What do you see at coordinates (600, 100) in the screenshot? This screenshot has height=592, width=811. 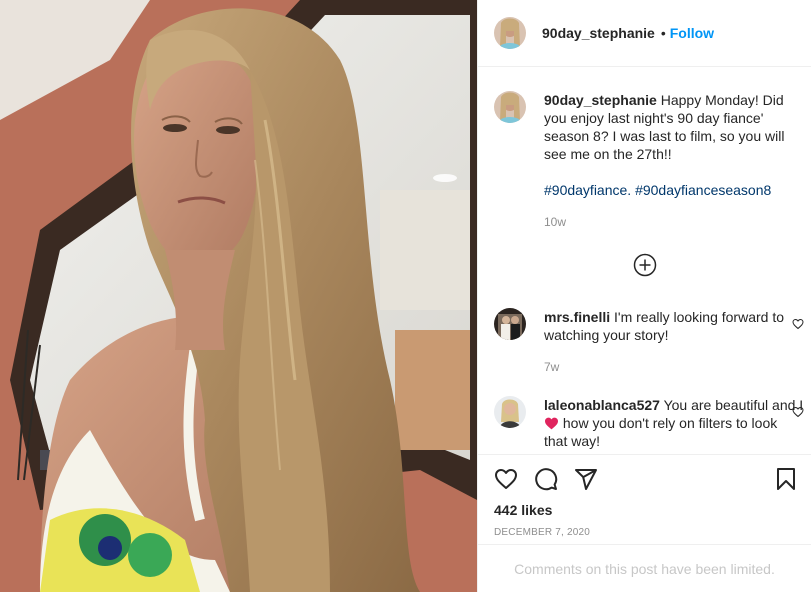 I see `caption-username: 90day_stephanie` at bounding box center [600, 100].